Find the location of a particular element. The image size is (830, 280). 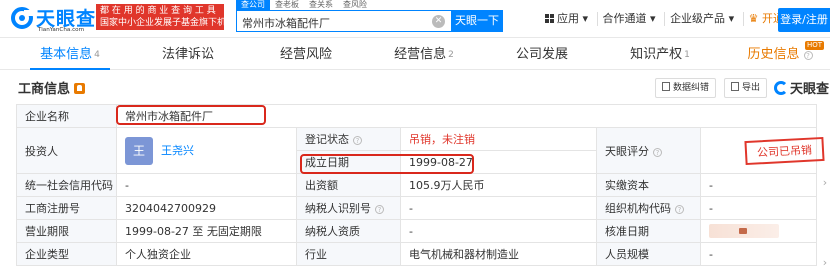

approval-value is located at coordinates (758, 231).